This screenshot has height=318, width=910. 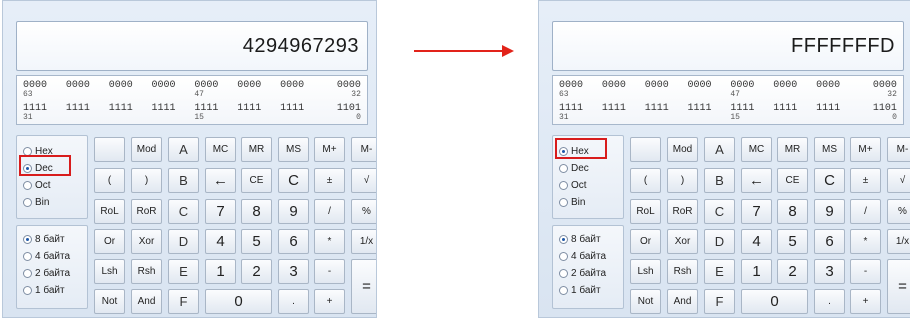 What do you see at coordinates (573, 185) in the screenshot?
I see `radio-oct: Oct` at bounding box center [573, 185].